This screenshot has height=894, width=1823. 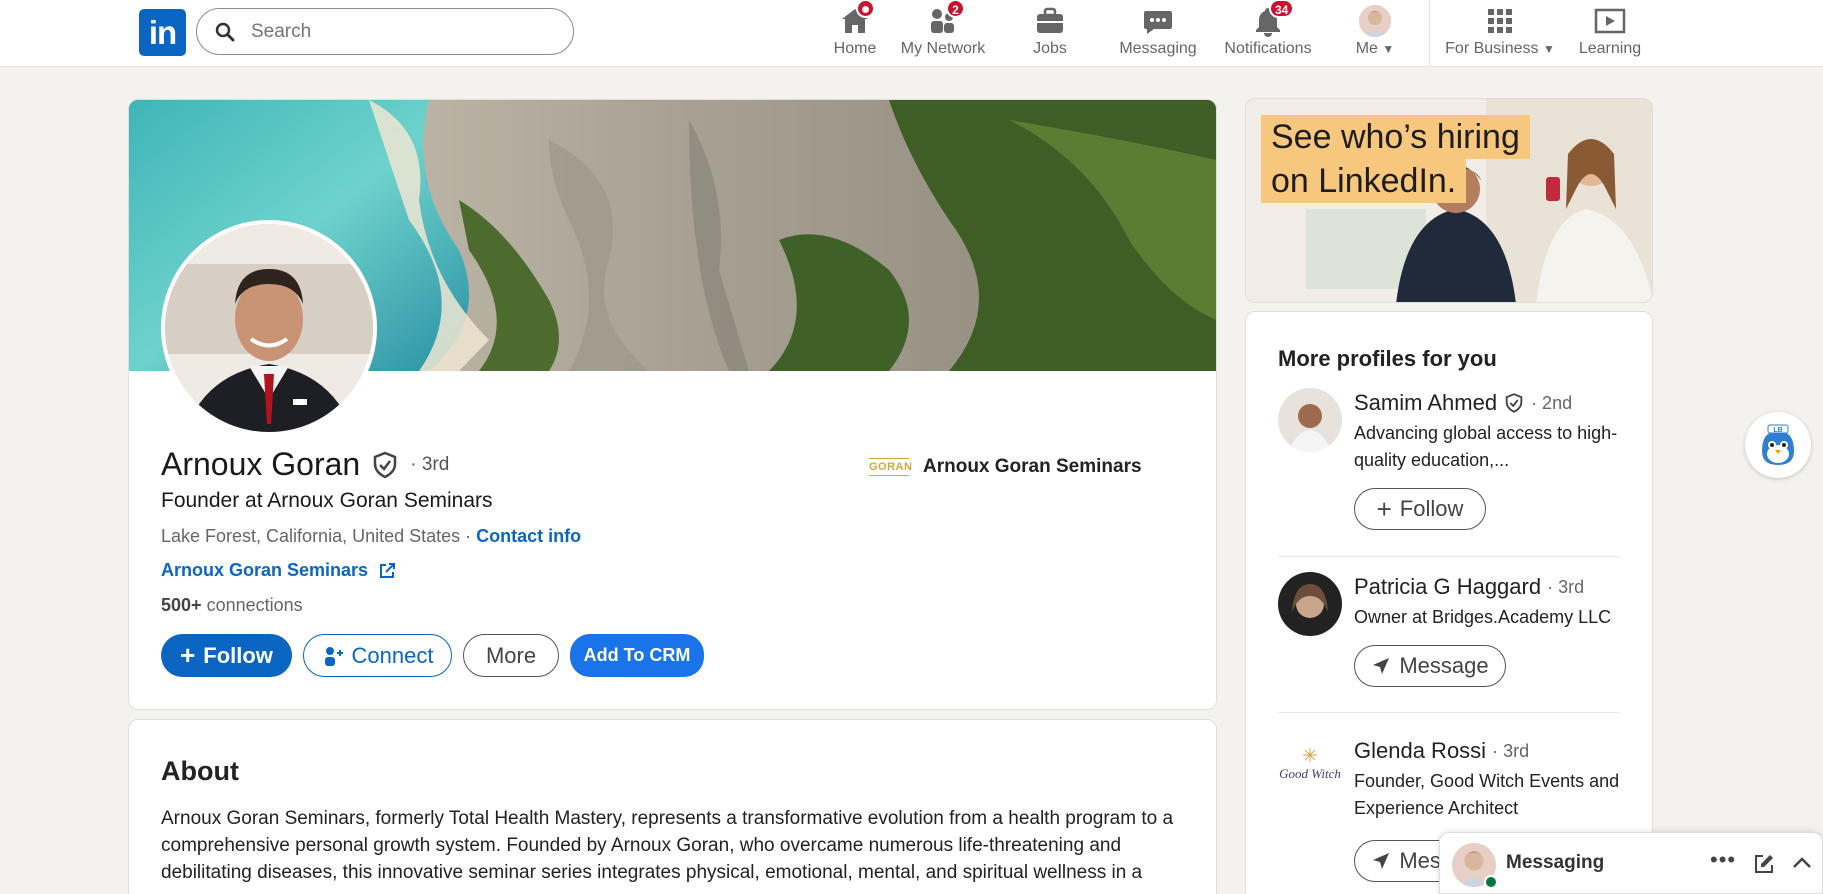 What do you see at coordinates (1387, 358) in the screenshot?
I see `more-profiles-heading: More profiles for you` at bounding box center [1387, 358].